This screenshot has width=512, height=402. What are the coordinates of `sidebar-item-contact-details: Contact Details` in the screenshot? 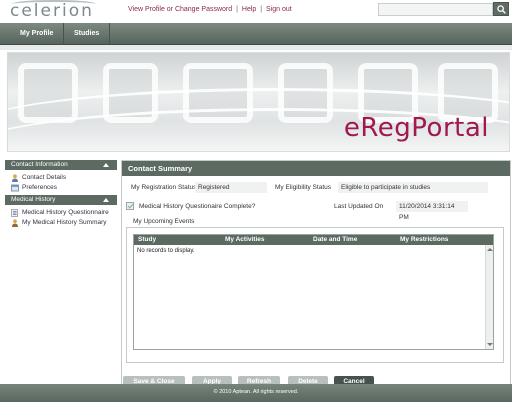 It's located at (61, 178).